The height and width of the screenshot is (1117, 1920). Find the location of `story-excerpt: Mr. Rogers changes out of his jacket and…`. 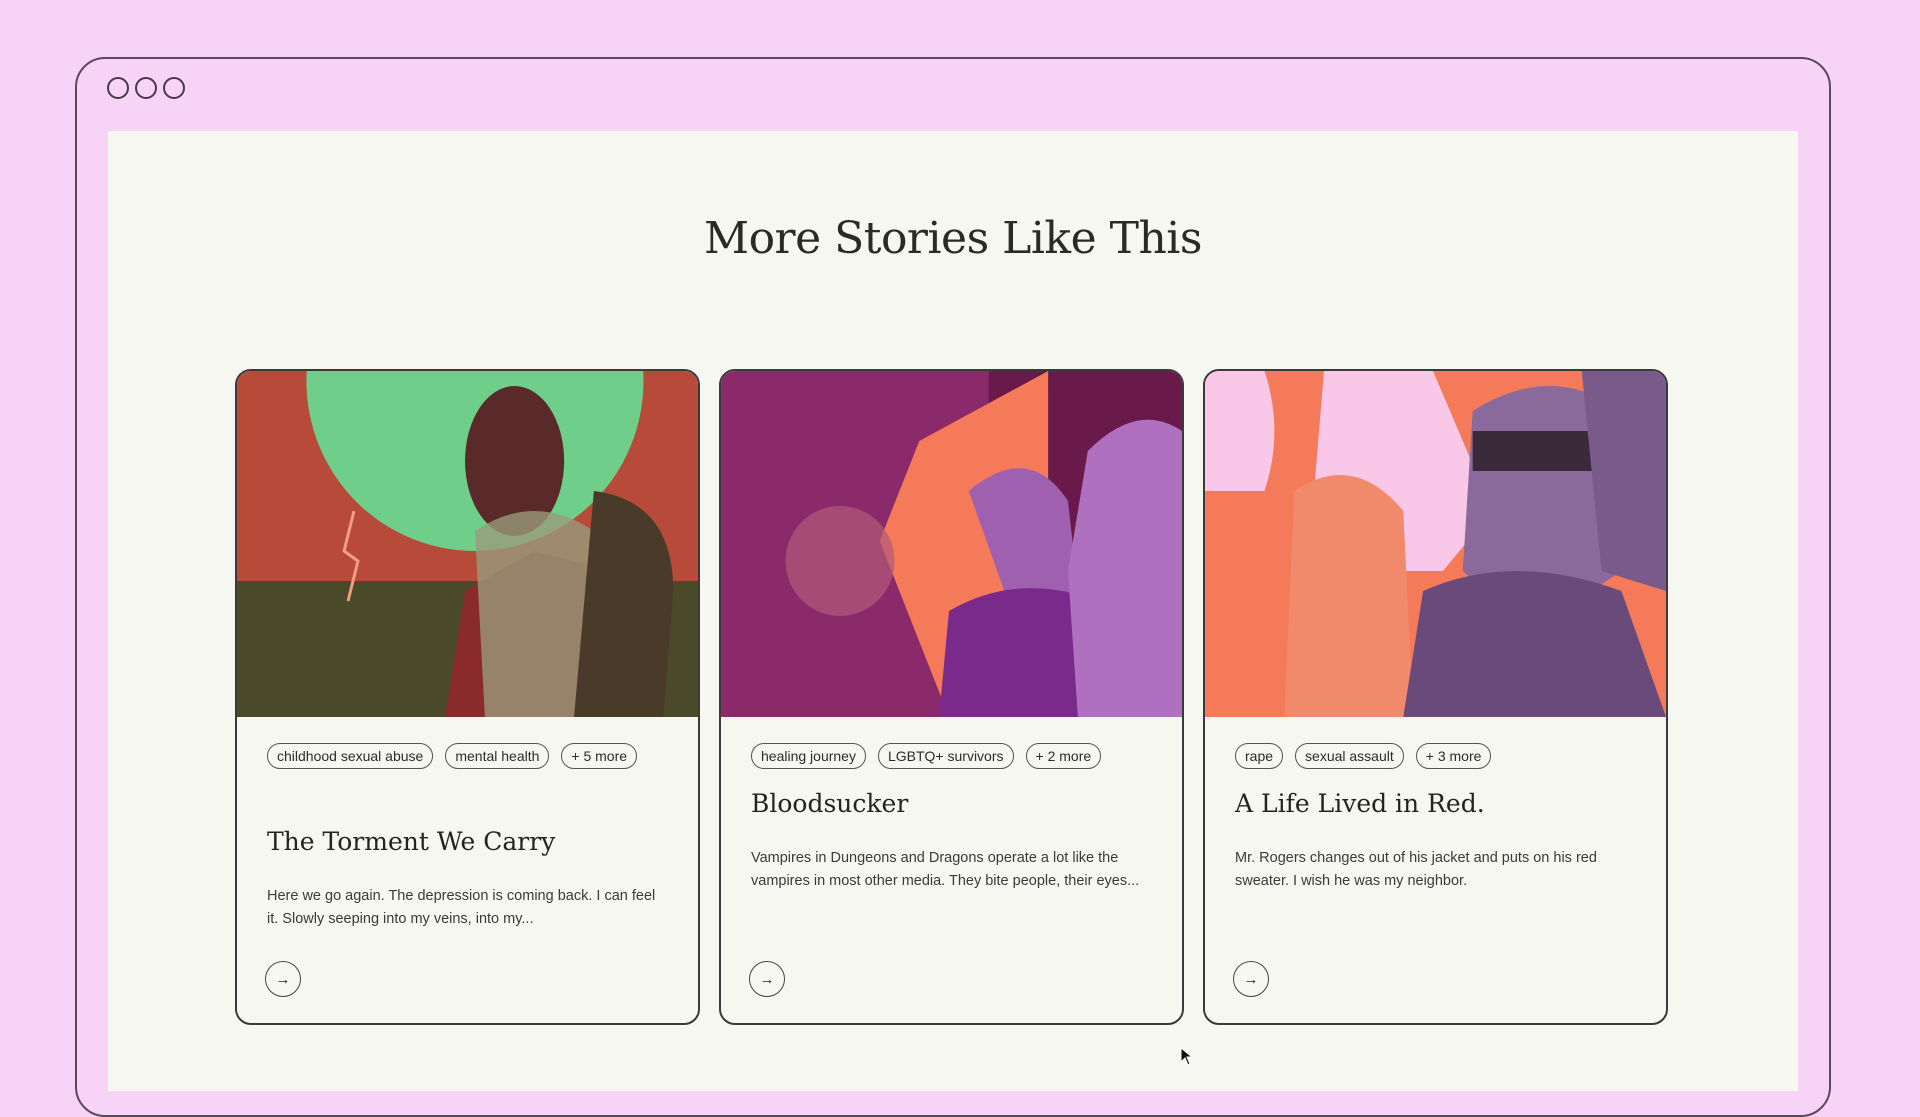

story-excerpt: Mr. Rogers changes out of his jacket and… is located at coordinates (1416, 869).